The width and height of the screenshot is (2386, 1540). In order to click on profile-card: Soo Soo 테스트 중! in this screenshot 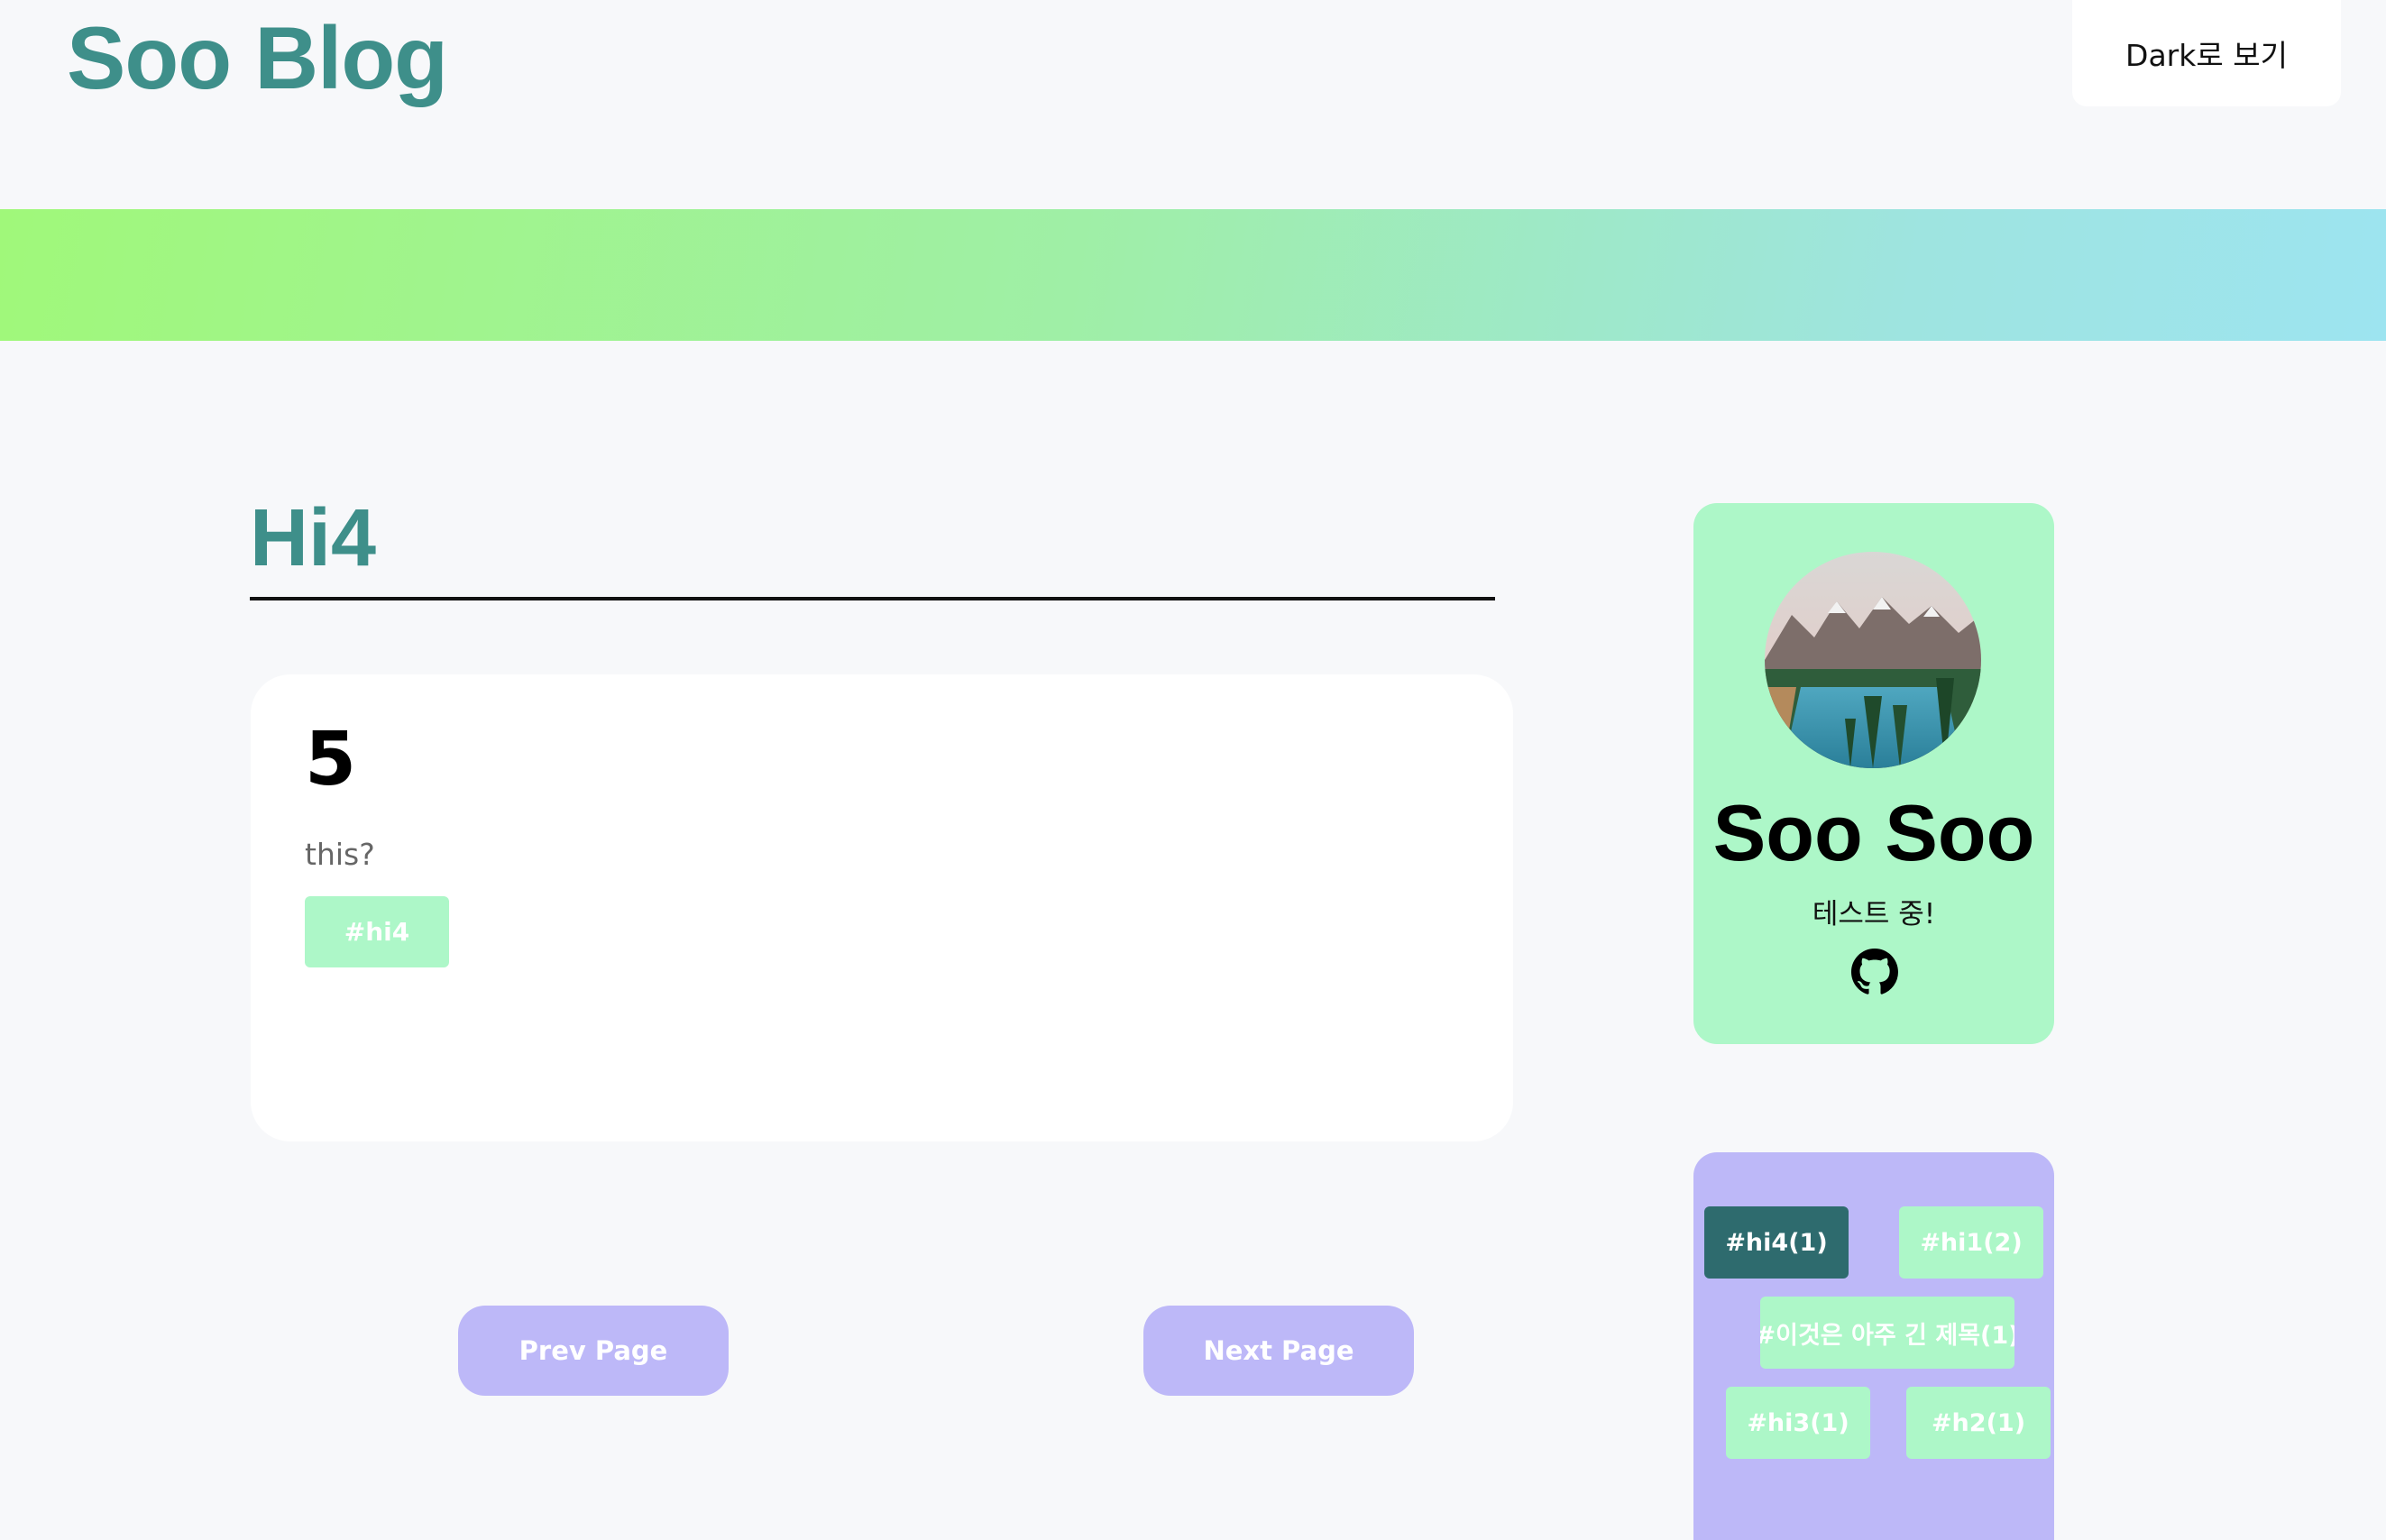, I will do `click(1874, 773)`.